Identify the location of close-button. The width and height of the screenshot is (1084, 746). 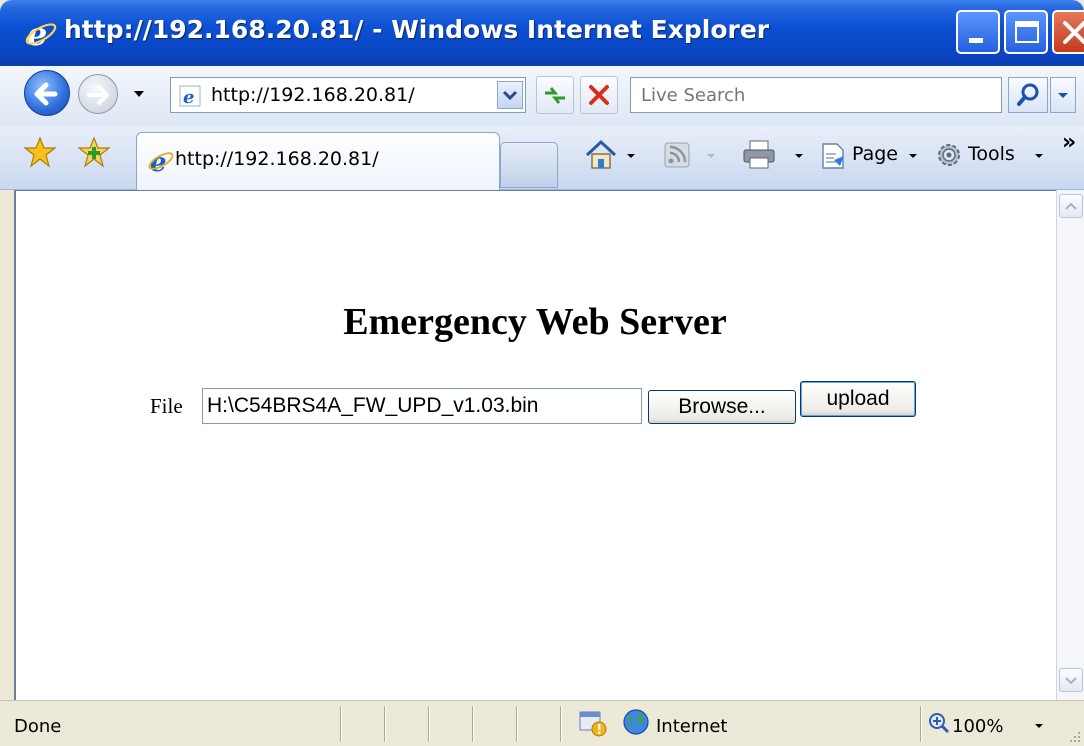
(1068, 32).